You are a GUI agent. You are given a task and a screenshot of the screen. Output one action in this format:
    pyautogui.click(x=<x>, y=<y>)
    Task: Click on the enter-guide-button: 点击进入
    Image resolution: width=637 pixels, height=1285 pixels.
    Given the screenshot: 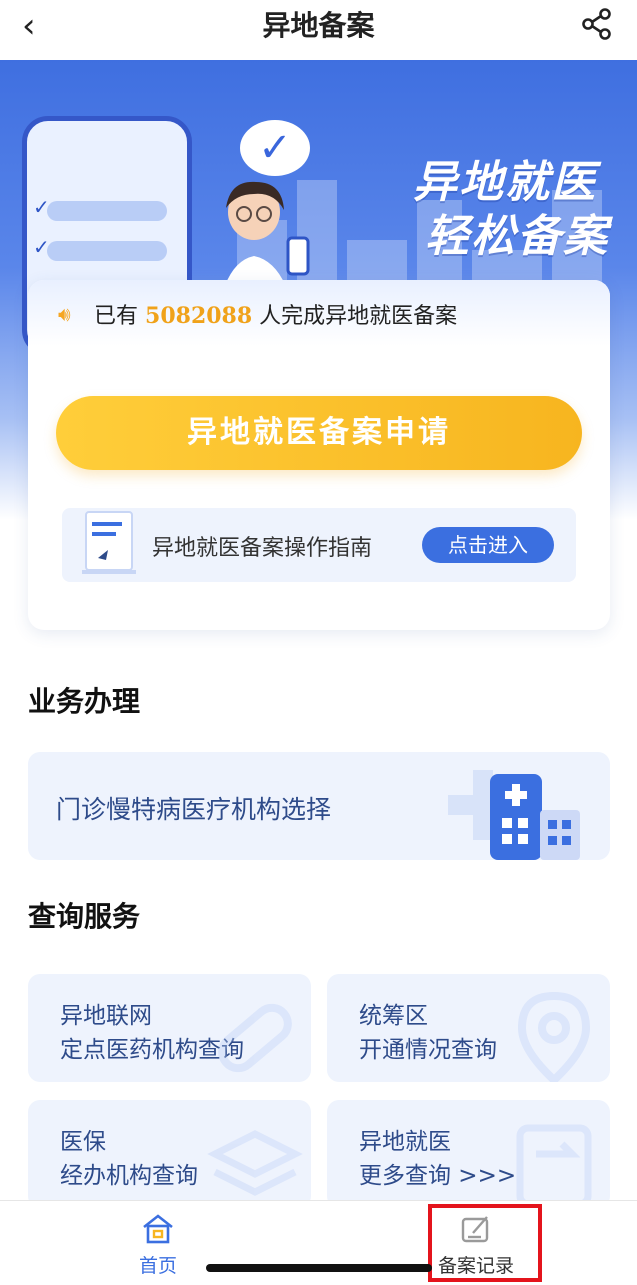 What is the action you would take?
    pyautogui.click(x=488, y=545)
    